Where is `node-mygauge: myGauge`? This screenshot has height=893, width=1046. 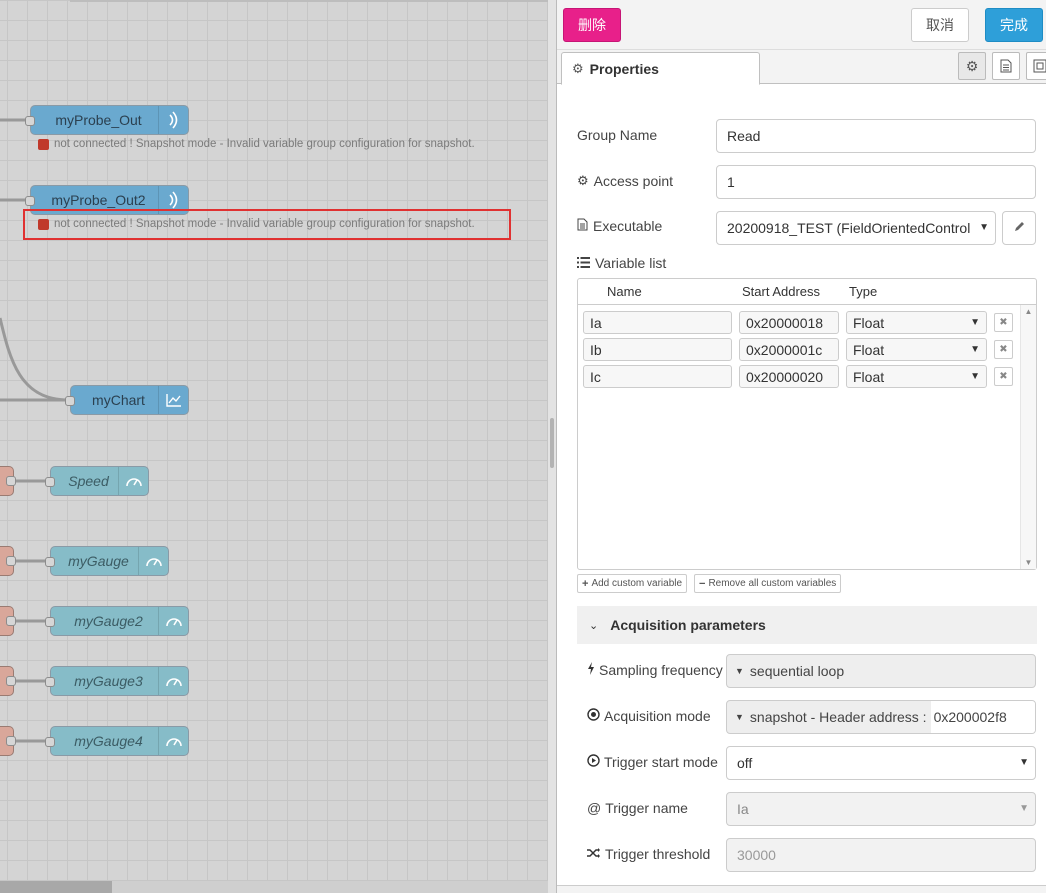 node-mygauge: myGauge is located at coordinates (107, 561).